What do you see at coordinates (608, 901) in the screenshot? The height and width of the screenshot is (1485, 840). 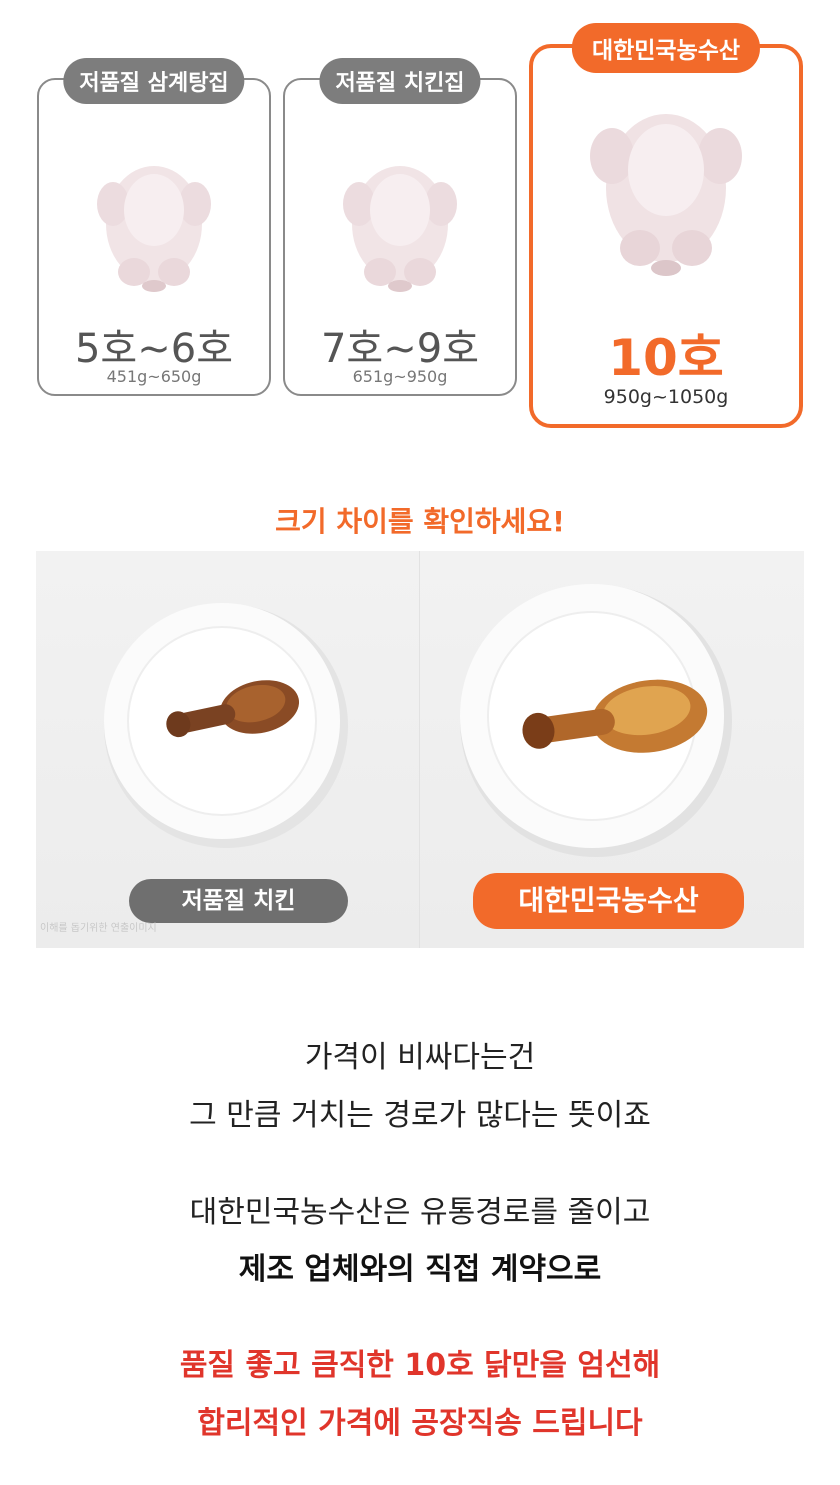 I see `brand-chicken-label: 대한민국농수산` at bounding box center [608, 901].